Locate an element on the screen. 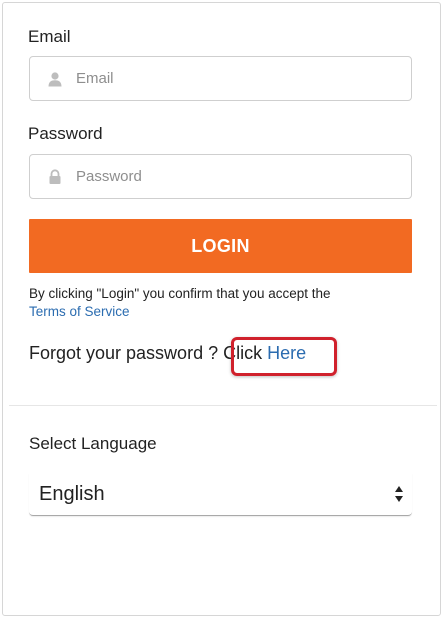  forgot-password-row: Forgot your password ? Click Here is located at coordinates (167, 353).